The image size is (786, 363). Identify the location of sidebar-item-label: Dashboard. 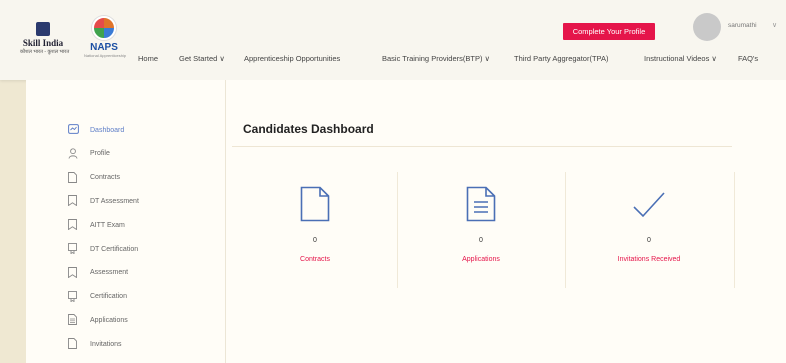
(107, 130).